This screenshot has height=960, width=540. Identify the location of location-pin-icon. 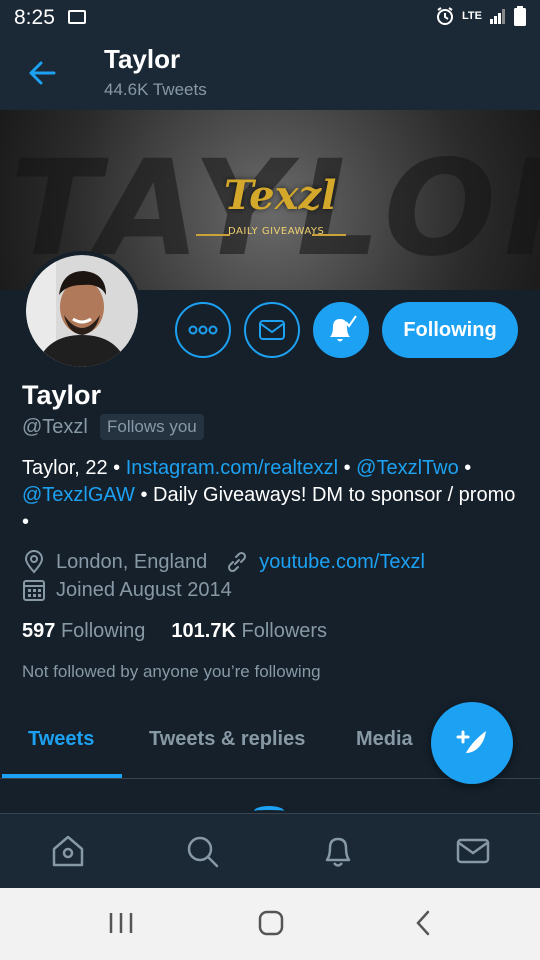
(34, 562).